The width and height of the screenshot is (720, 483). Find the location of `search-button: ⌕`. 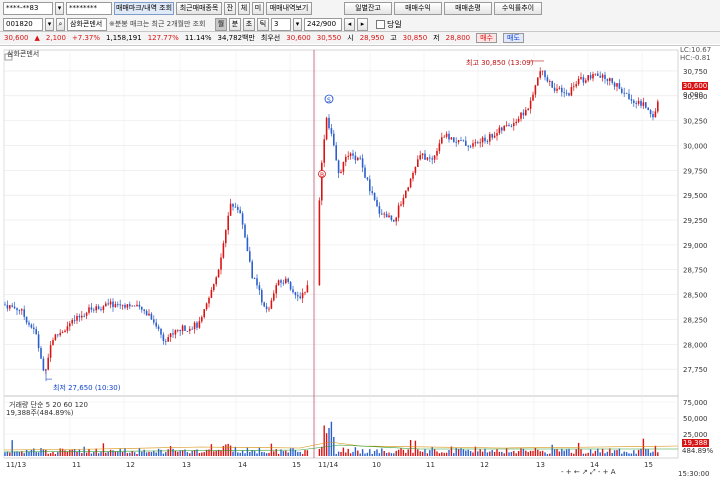

search-button: ⌕ is located at coordinates (60, 24).